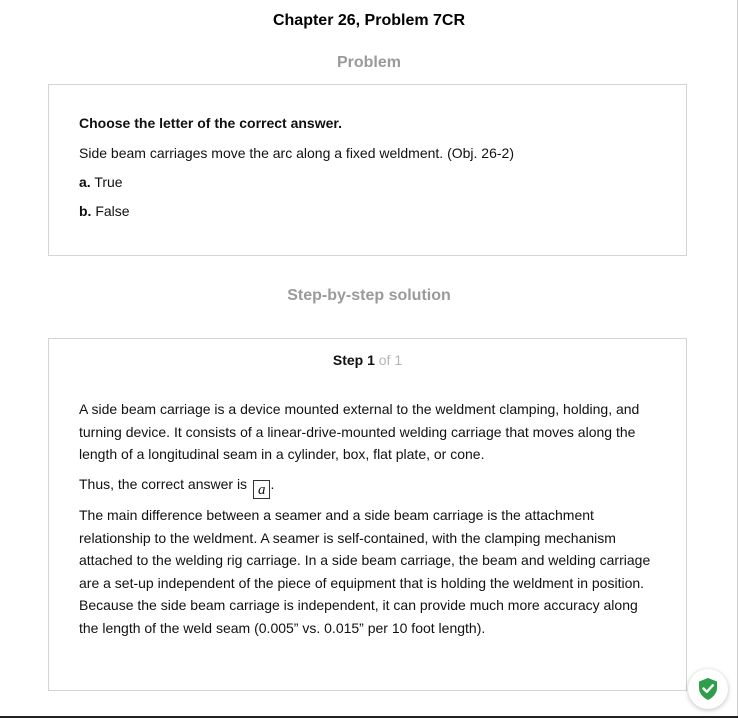  Describe the element at coordinates (353, 360) in the screenshot. I see `step-label: Step 1` at that location.